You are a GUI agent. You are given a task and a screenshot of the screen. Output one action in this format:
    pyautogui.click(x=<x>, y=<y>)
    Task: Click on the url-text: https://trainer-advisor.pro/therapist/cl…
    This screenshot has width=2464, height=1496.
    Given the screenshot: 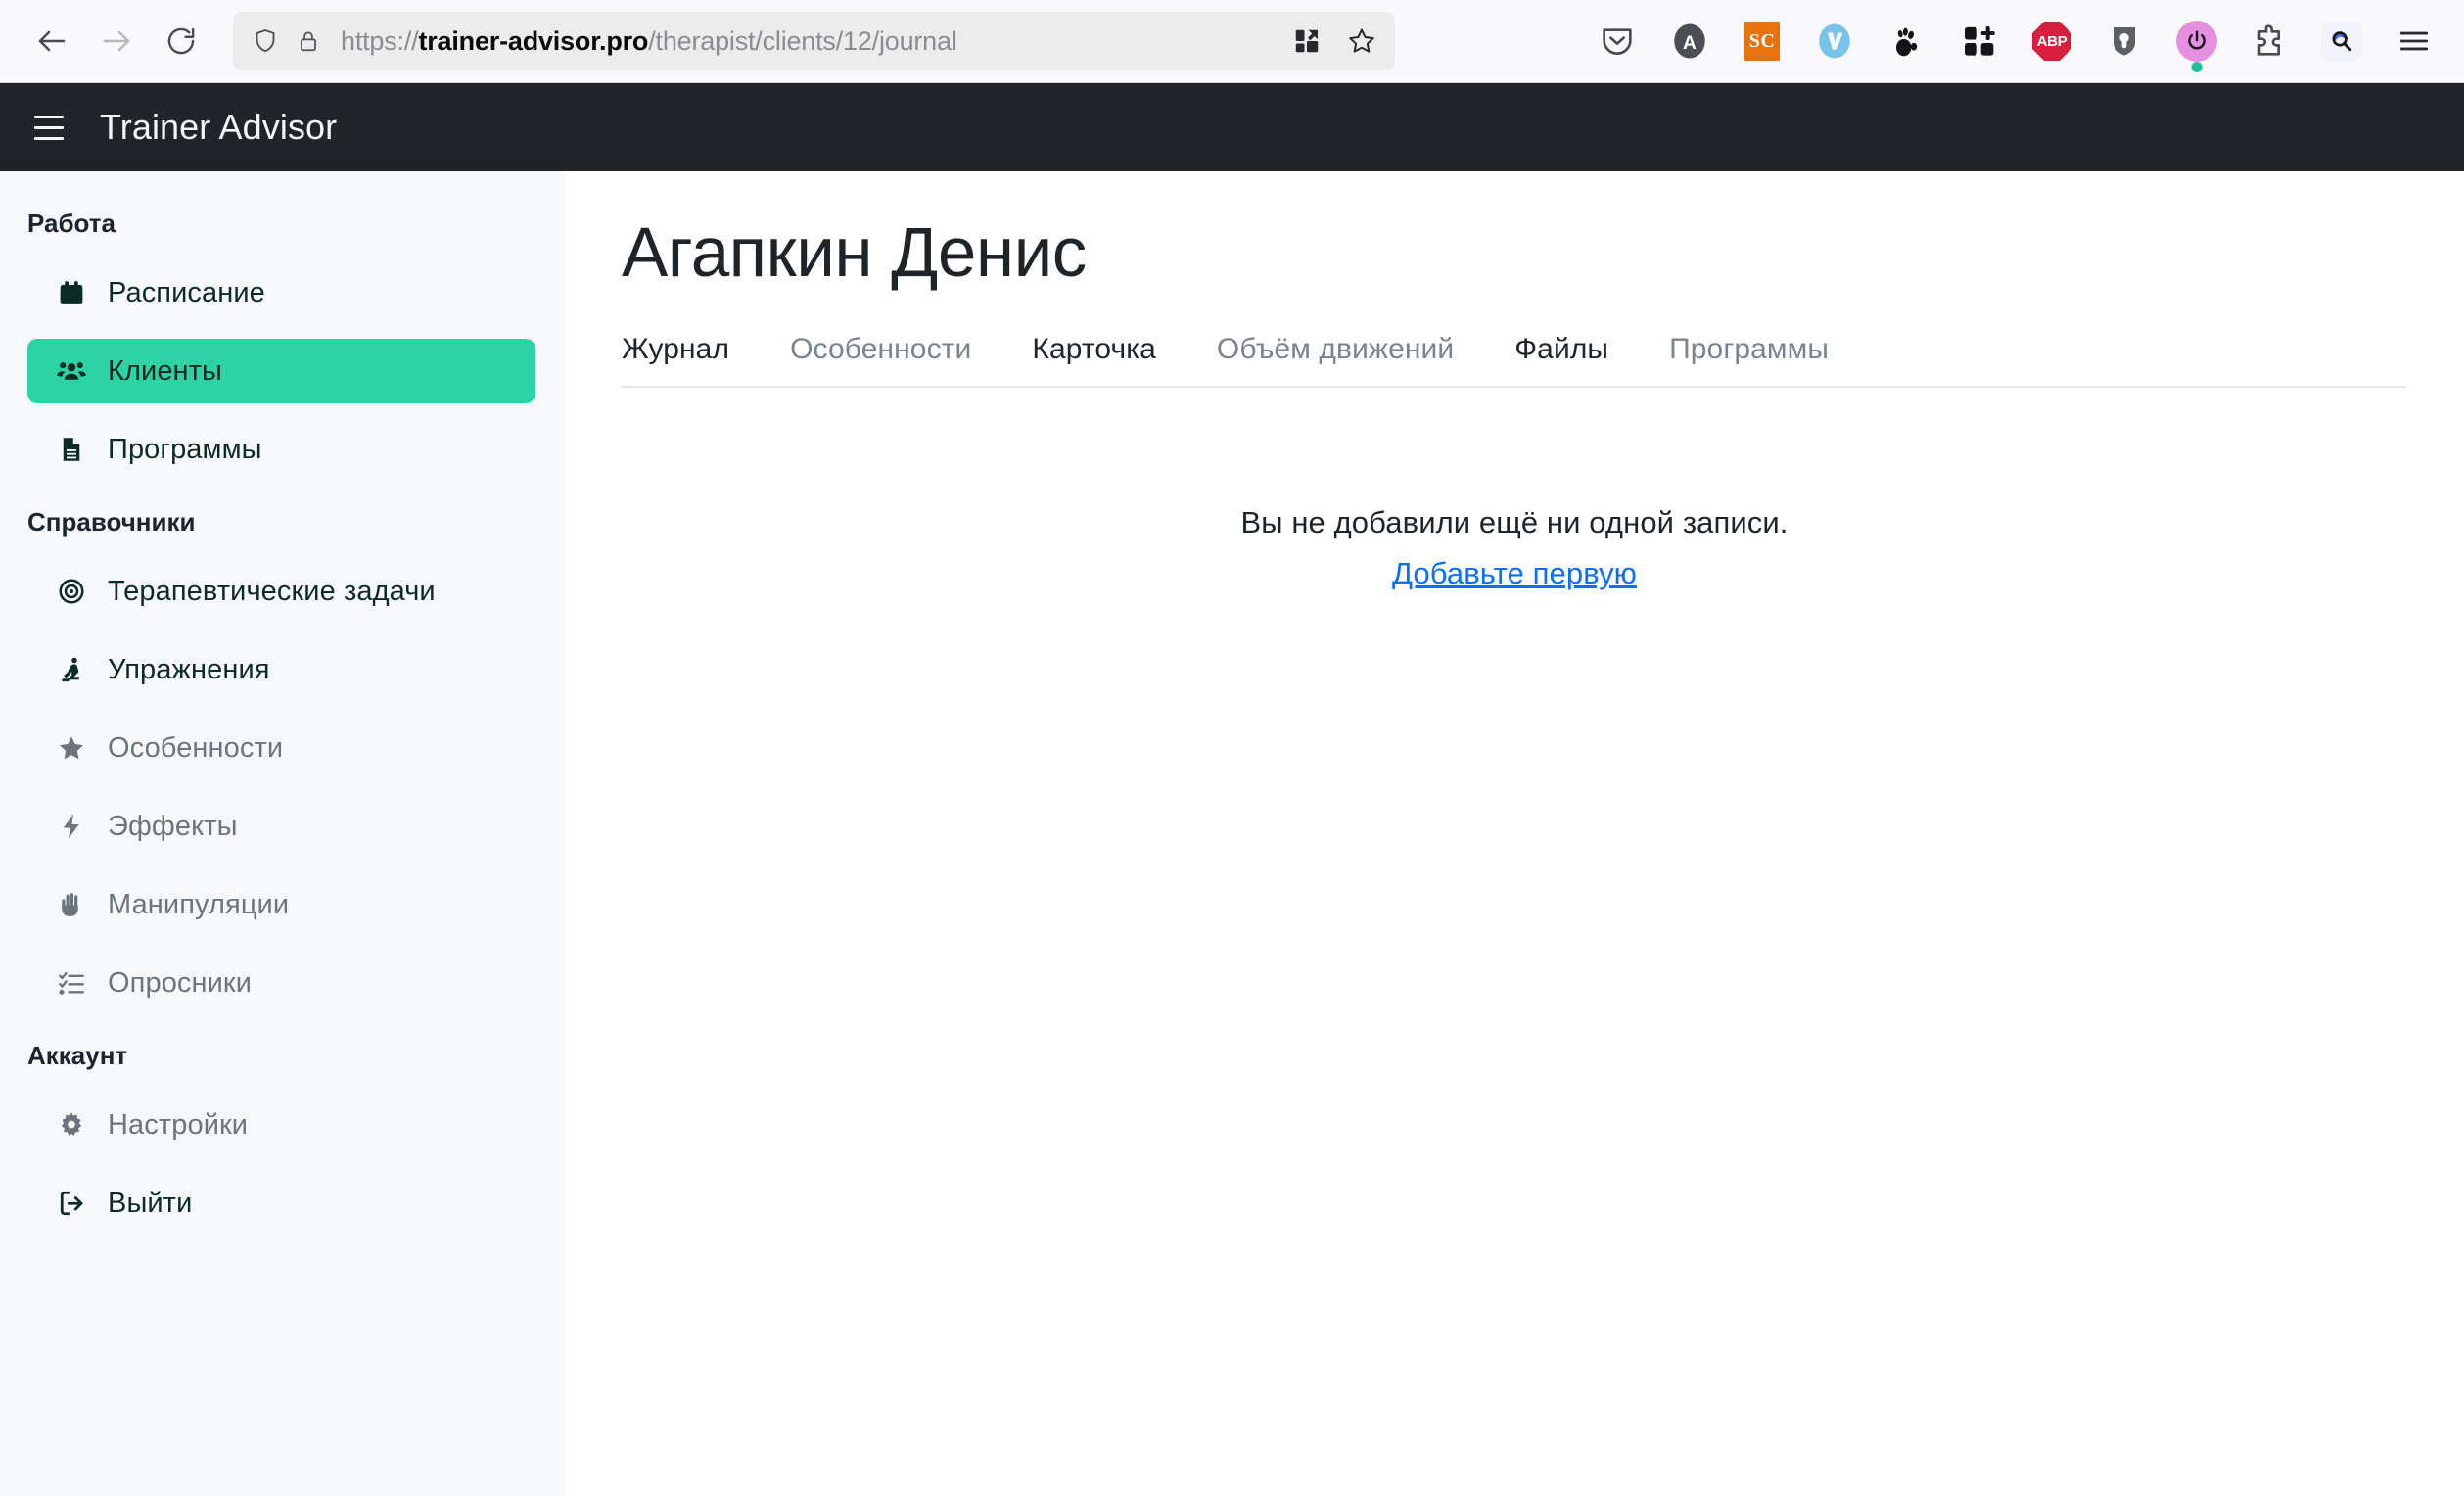 What is the action you would take?
    pyautogui.click(x=801, y=41)
    